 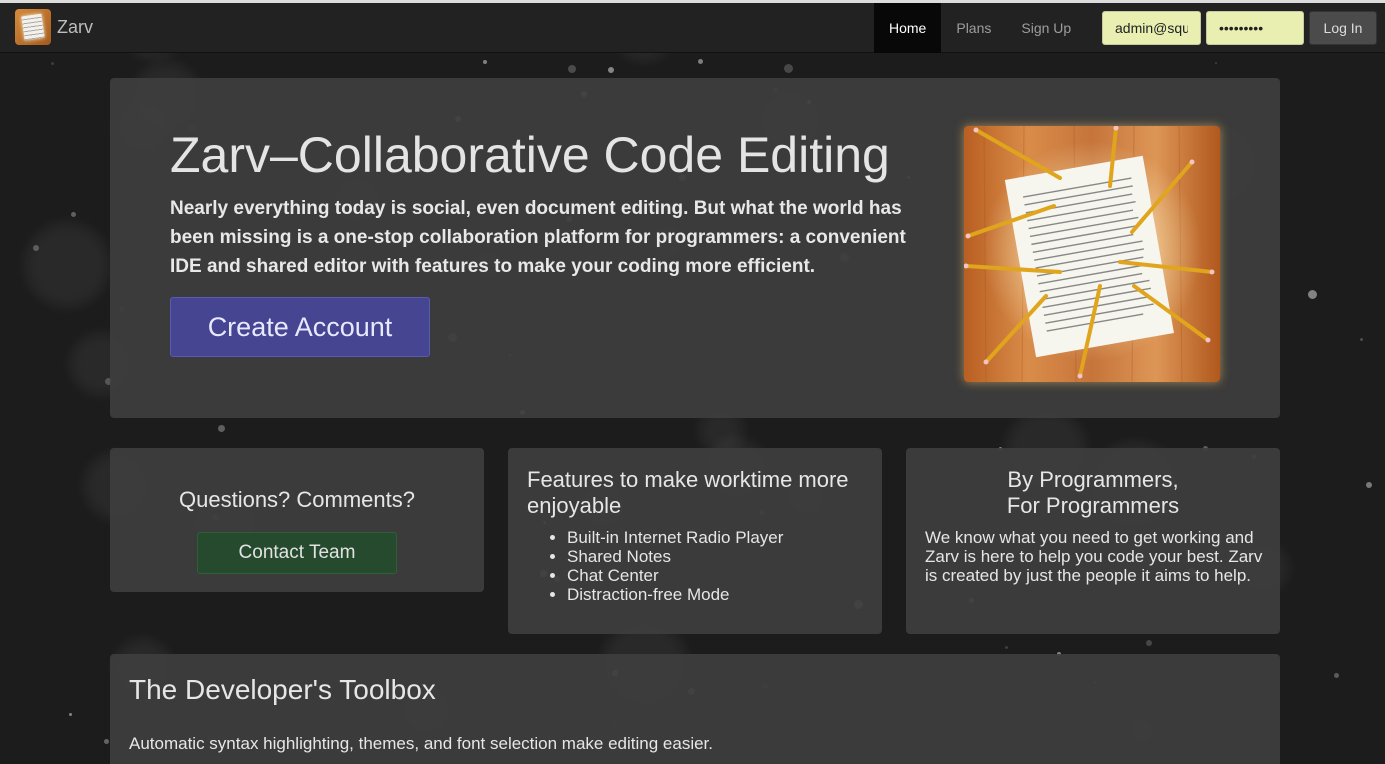 What do you see at coordinates (33, 27) in the screenshot?
I see `brand-logo-icon` at bounding box center [33, 27].